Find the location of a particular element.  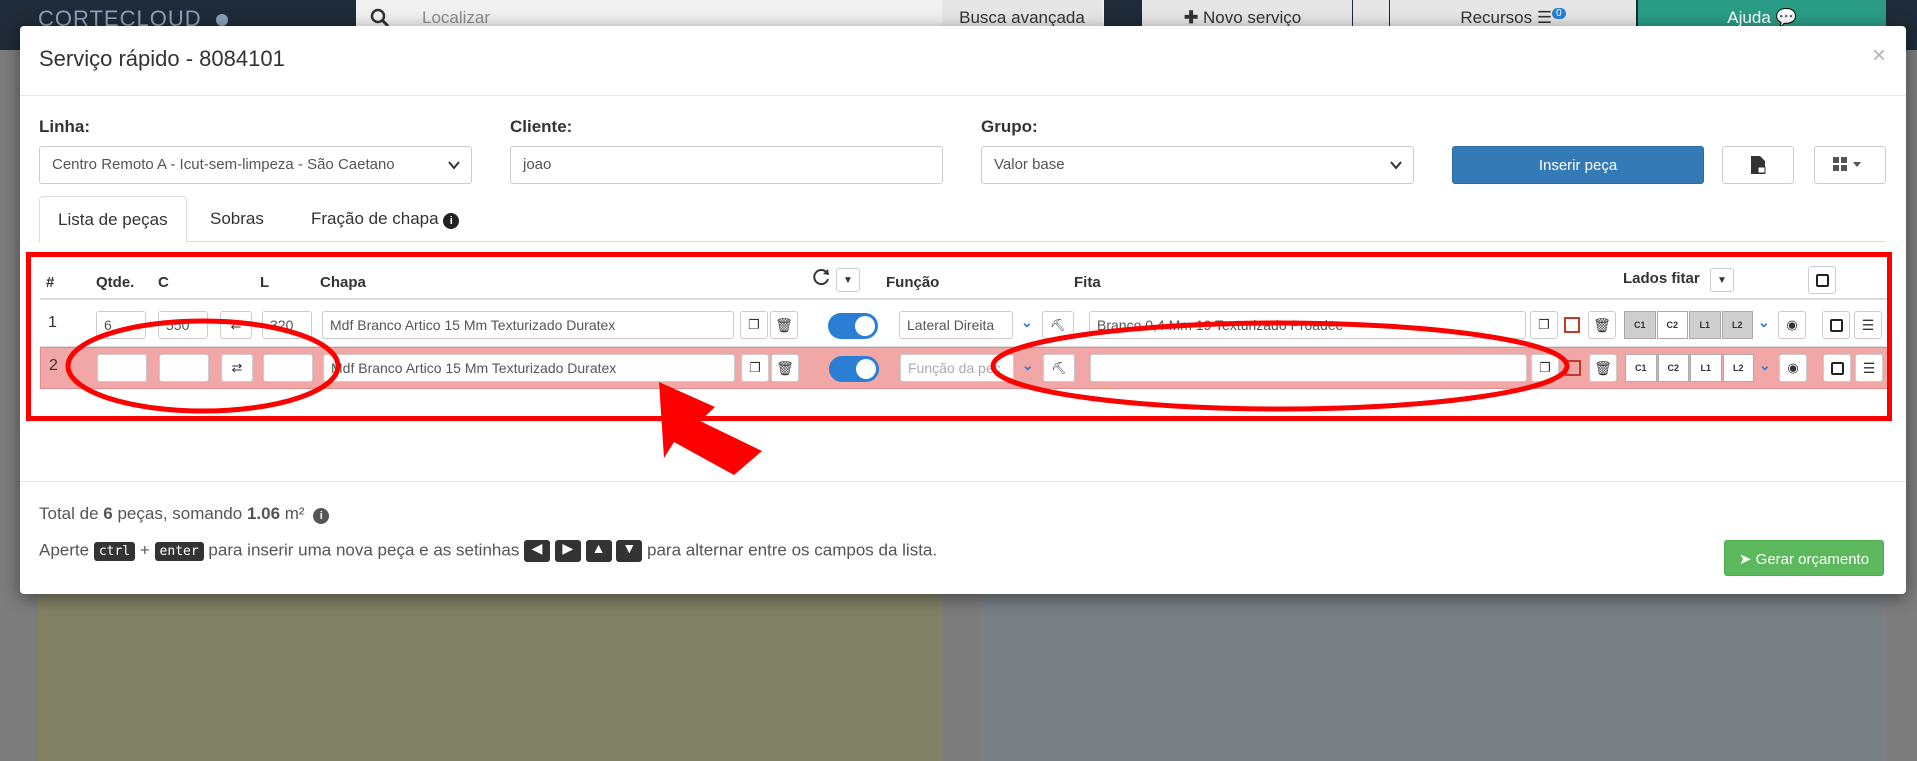

annotation-arrow is located at coordinates (710, 428).